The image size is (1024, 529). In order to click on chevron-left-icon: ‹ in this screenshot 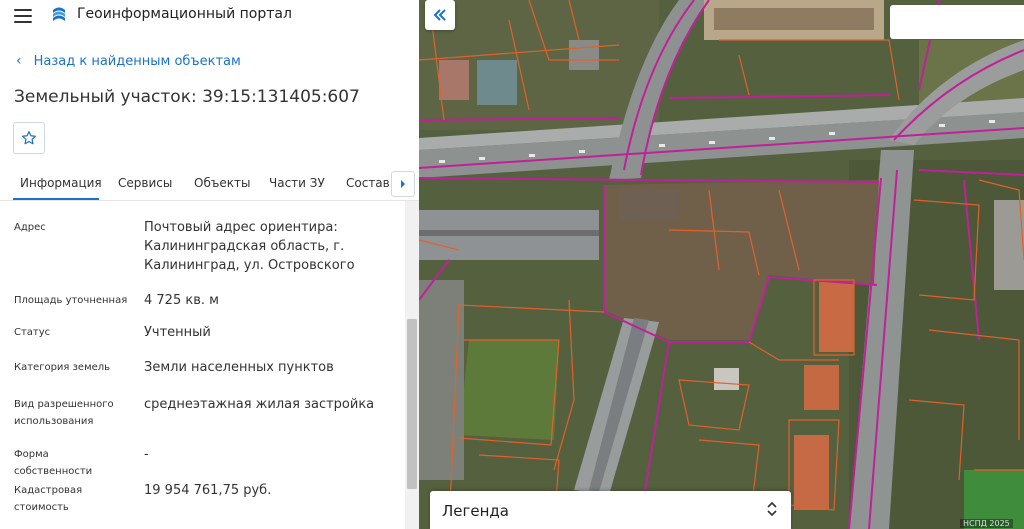, I will do `click(19, 61)`.